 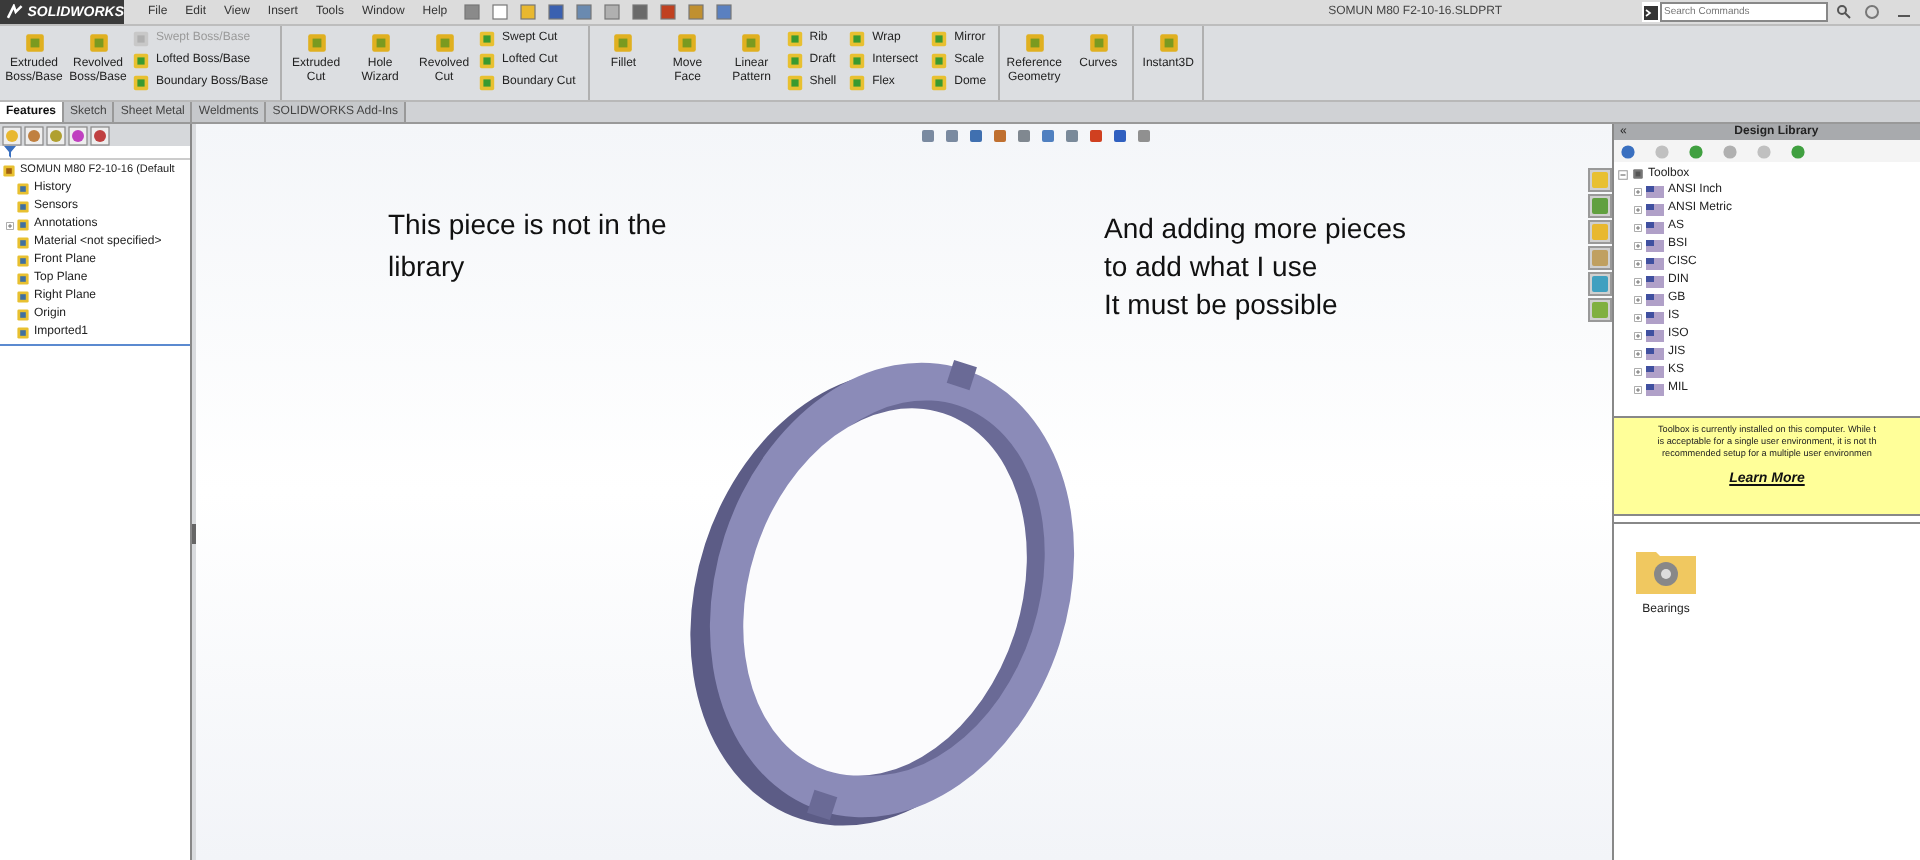 I want to click on annotation-text: This piece is not in the library, so click(x=527, y=246).